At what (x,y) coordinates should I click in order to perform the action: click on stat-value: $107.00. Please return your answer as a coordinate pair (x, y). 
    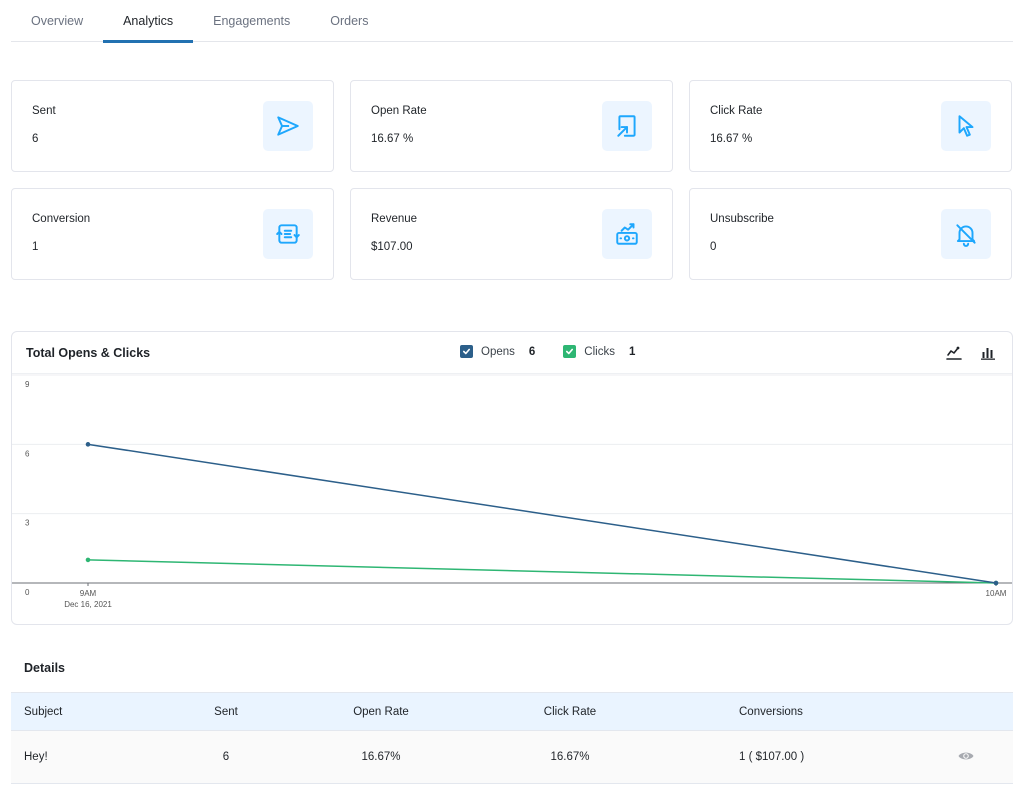
    Looking at the image, I should click on (392, 247).